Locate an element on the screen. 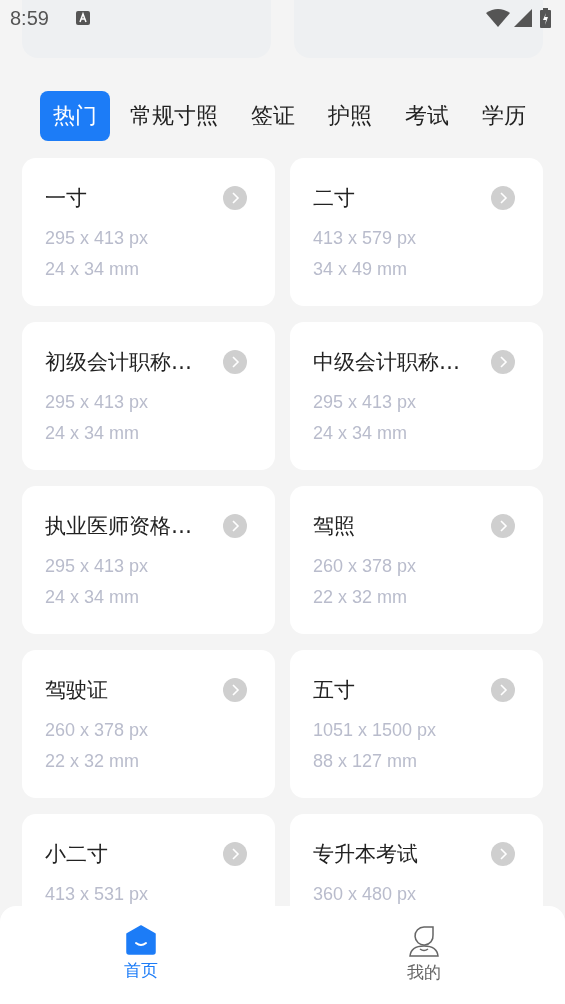 This screenshot has width=565, height=1004. nav-tab: 我的 is located at coordinates (423, 955).